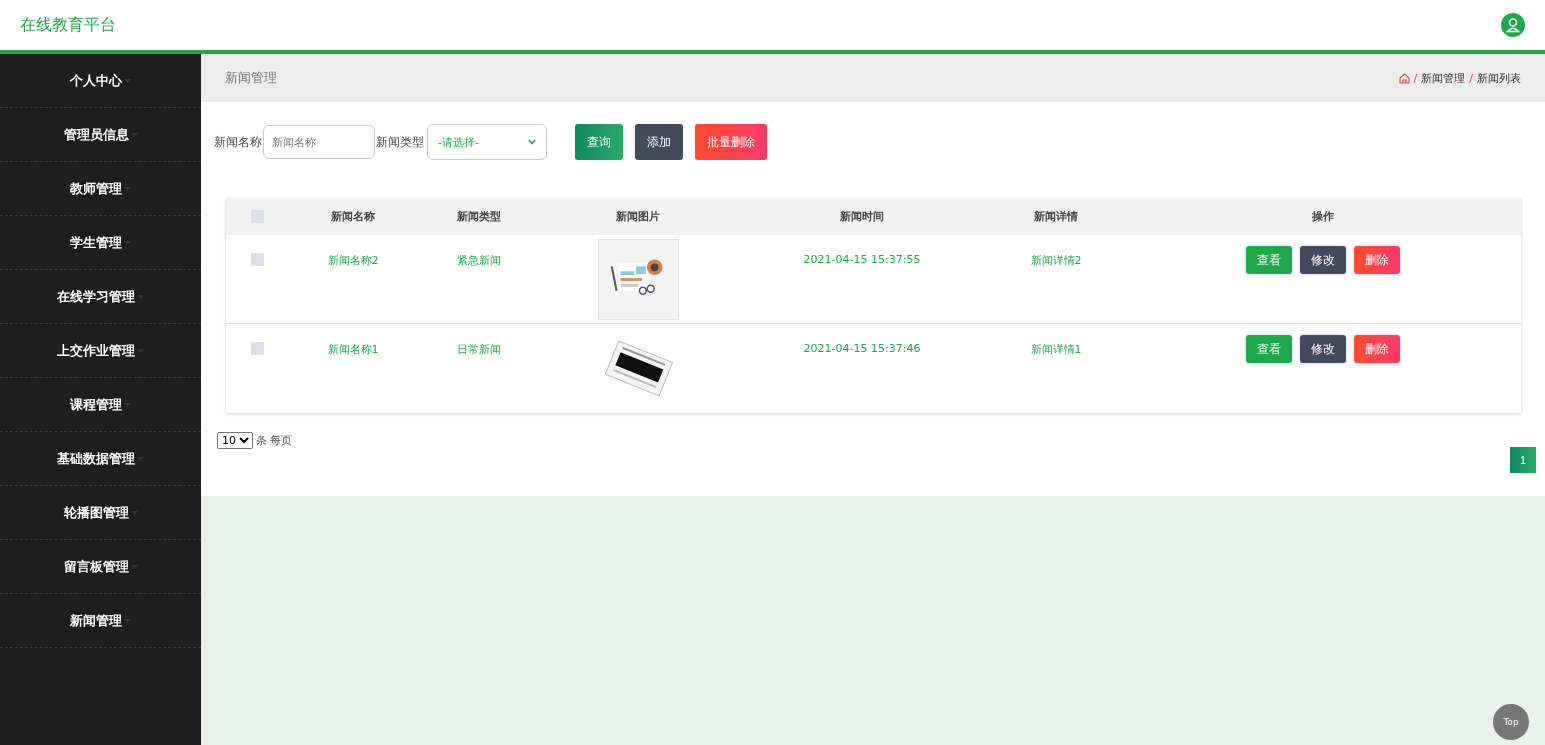 Image resolution: width=1545 pixels, height=745 pixels. What do you see at coordinates (532, 142) in the screenshot?
I see `chevron-down-icon` at bounding box center [532, 142].